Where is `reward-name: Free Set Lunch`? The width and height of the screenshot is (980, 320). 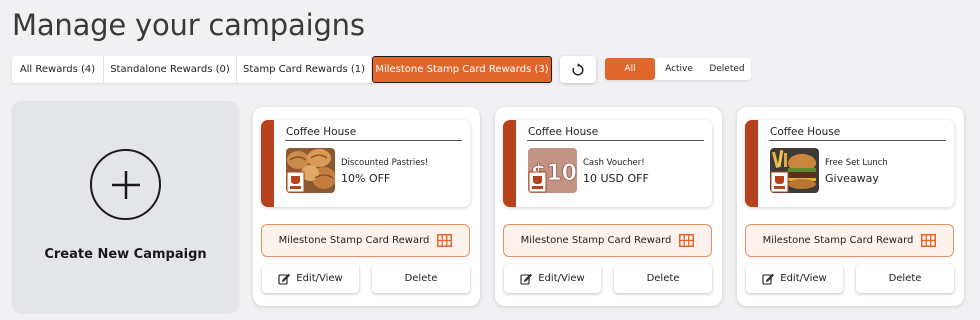 reward-name: Free Set Lunch is located at coordinates (856, 163).